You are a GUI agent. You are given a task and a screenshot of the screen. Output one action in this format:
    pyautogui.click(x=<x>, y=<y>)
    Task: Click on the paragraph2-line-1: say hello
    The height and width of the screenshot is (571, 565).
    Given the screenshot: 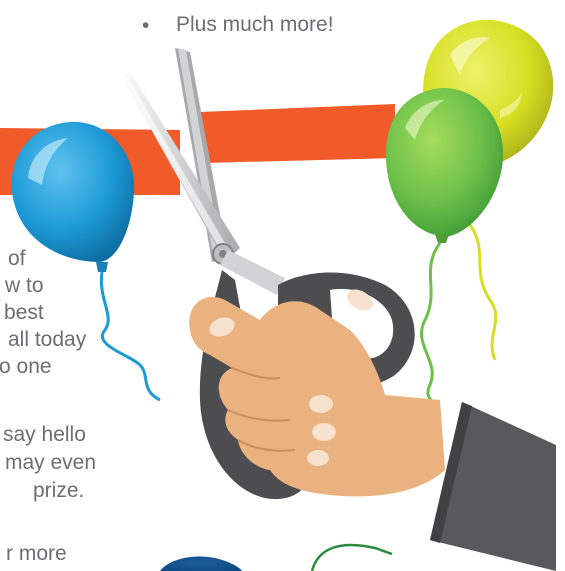 What is the action you would take?
    pyautogui.click(x=44, y=434)
    